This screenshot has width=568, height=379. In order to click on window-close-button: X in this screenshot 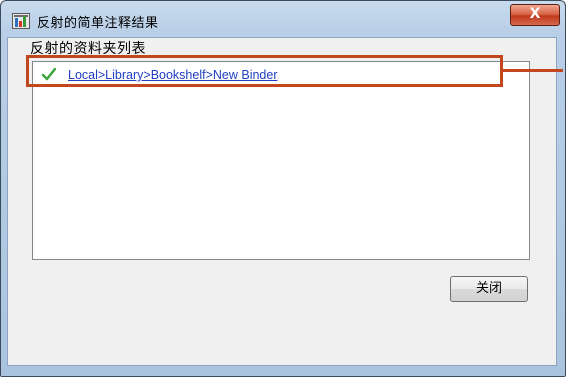, I will do `click(535, 15)`.